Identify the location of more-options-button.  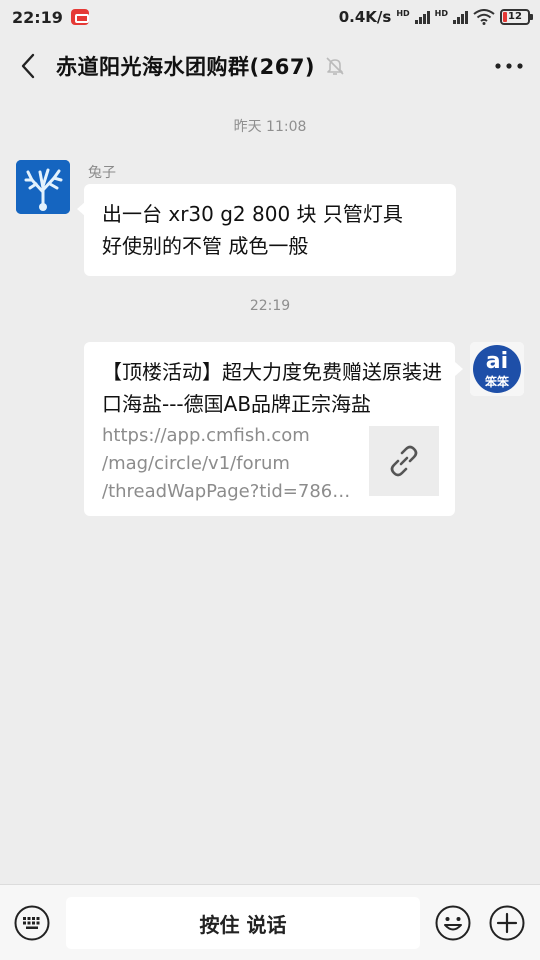
(509, 66).